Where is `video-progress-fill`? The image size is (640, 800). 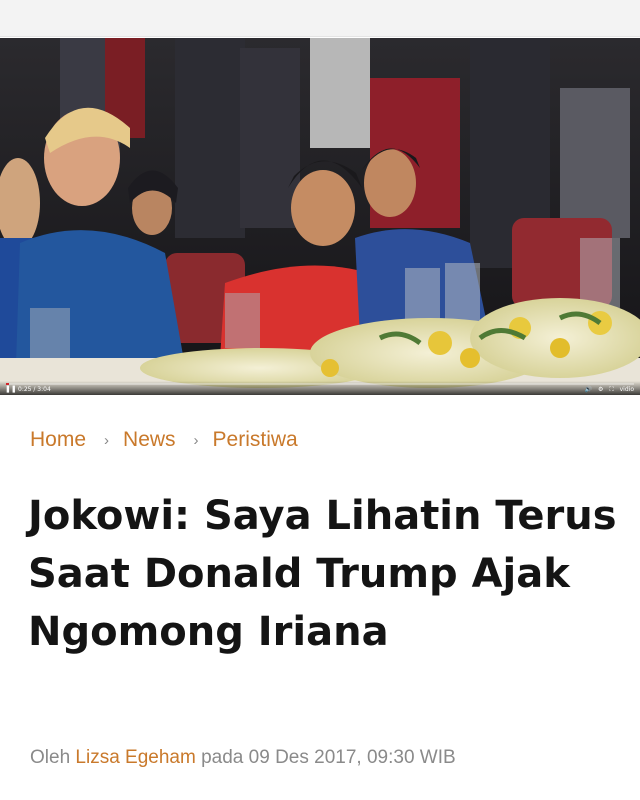
video-progress-fill is located at coordinates (8, 384).